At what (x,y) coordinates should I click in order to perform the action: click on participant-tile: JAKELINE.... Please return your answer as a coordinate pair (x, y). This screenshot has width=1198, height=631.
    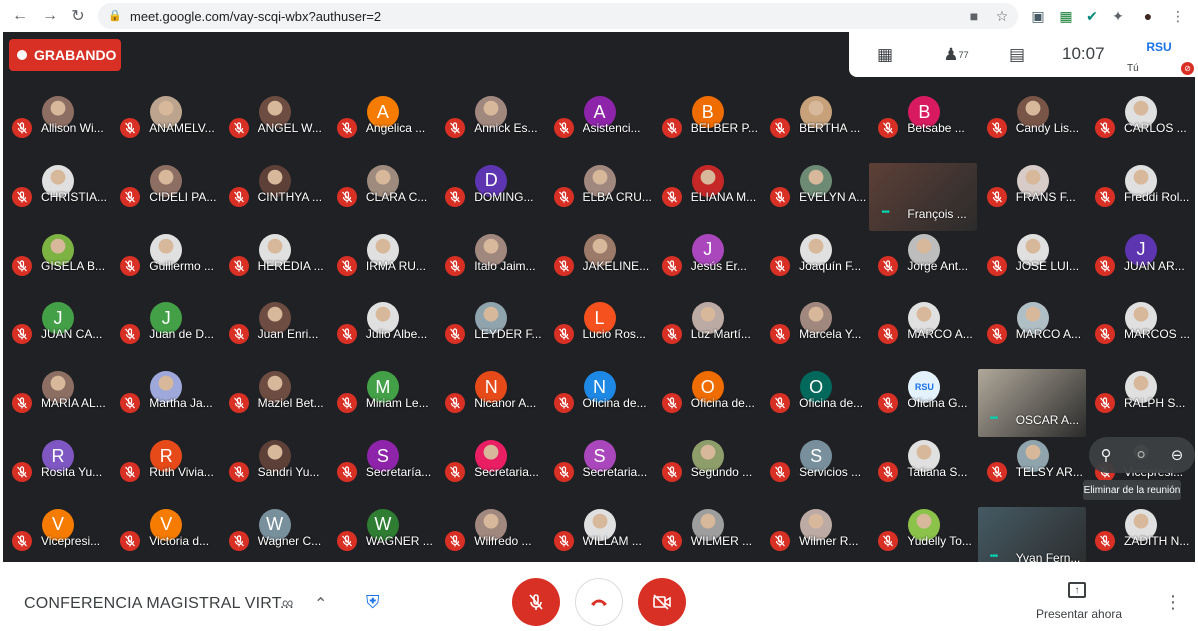
    Looking at the image, I should click on (599, 266).